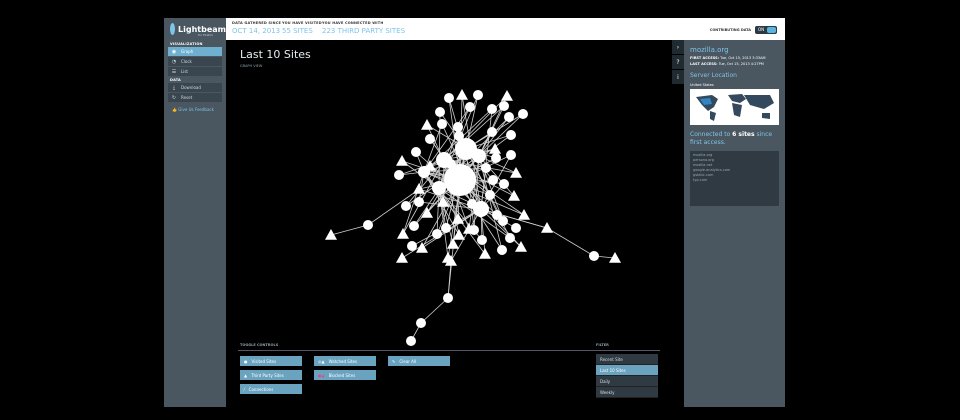  Describe the element at coordinates (678, 77) in the screenshot. I see `info-button: i` at that location.